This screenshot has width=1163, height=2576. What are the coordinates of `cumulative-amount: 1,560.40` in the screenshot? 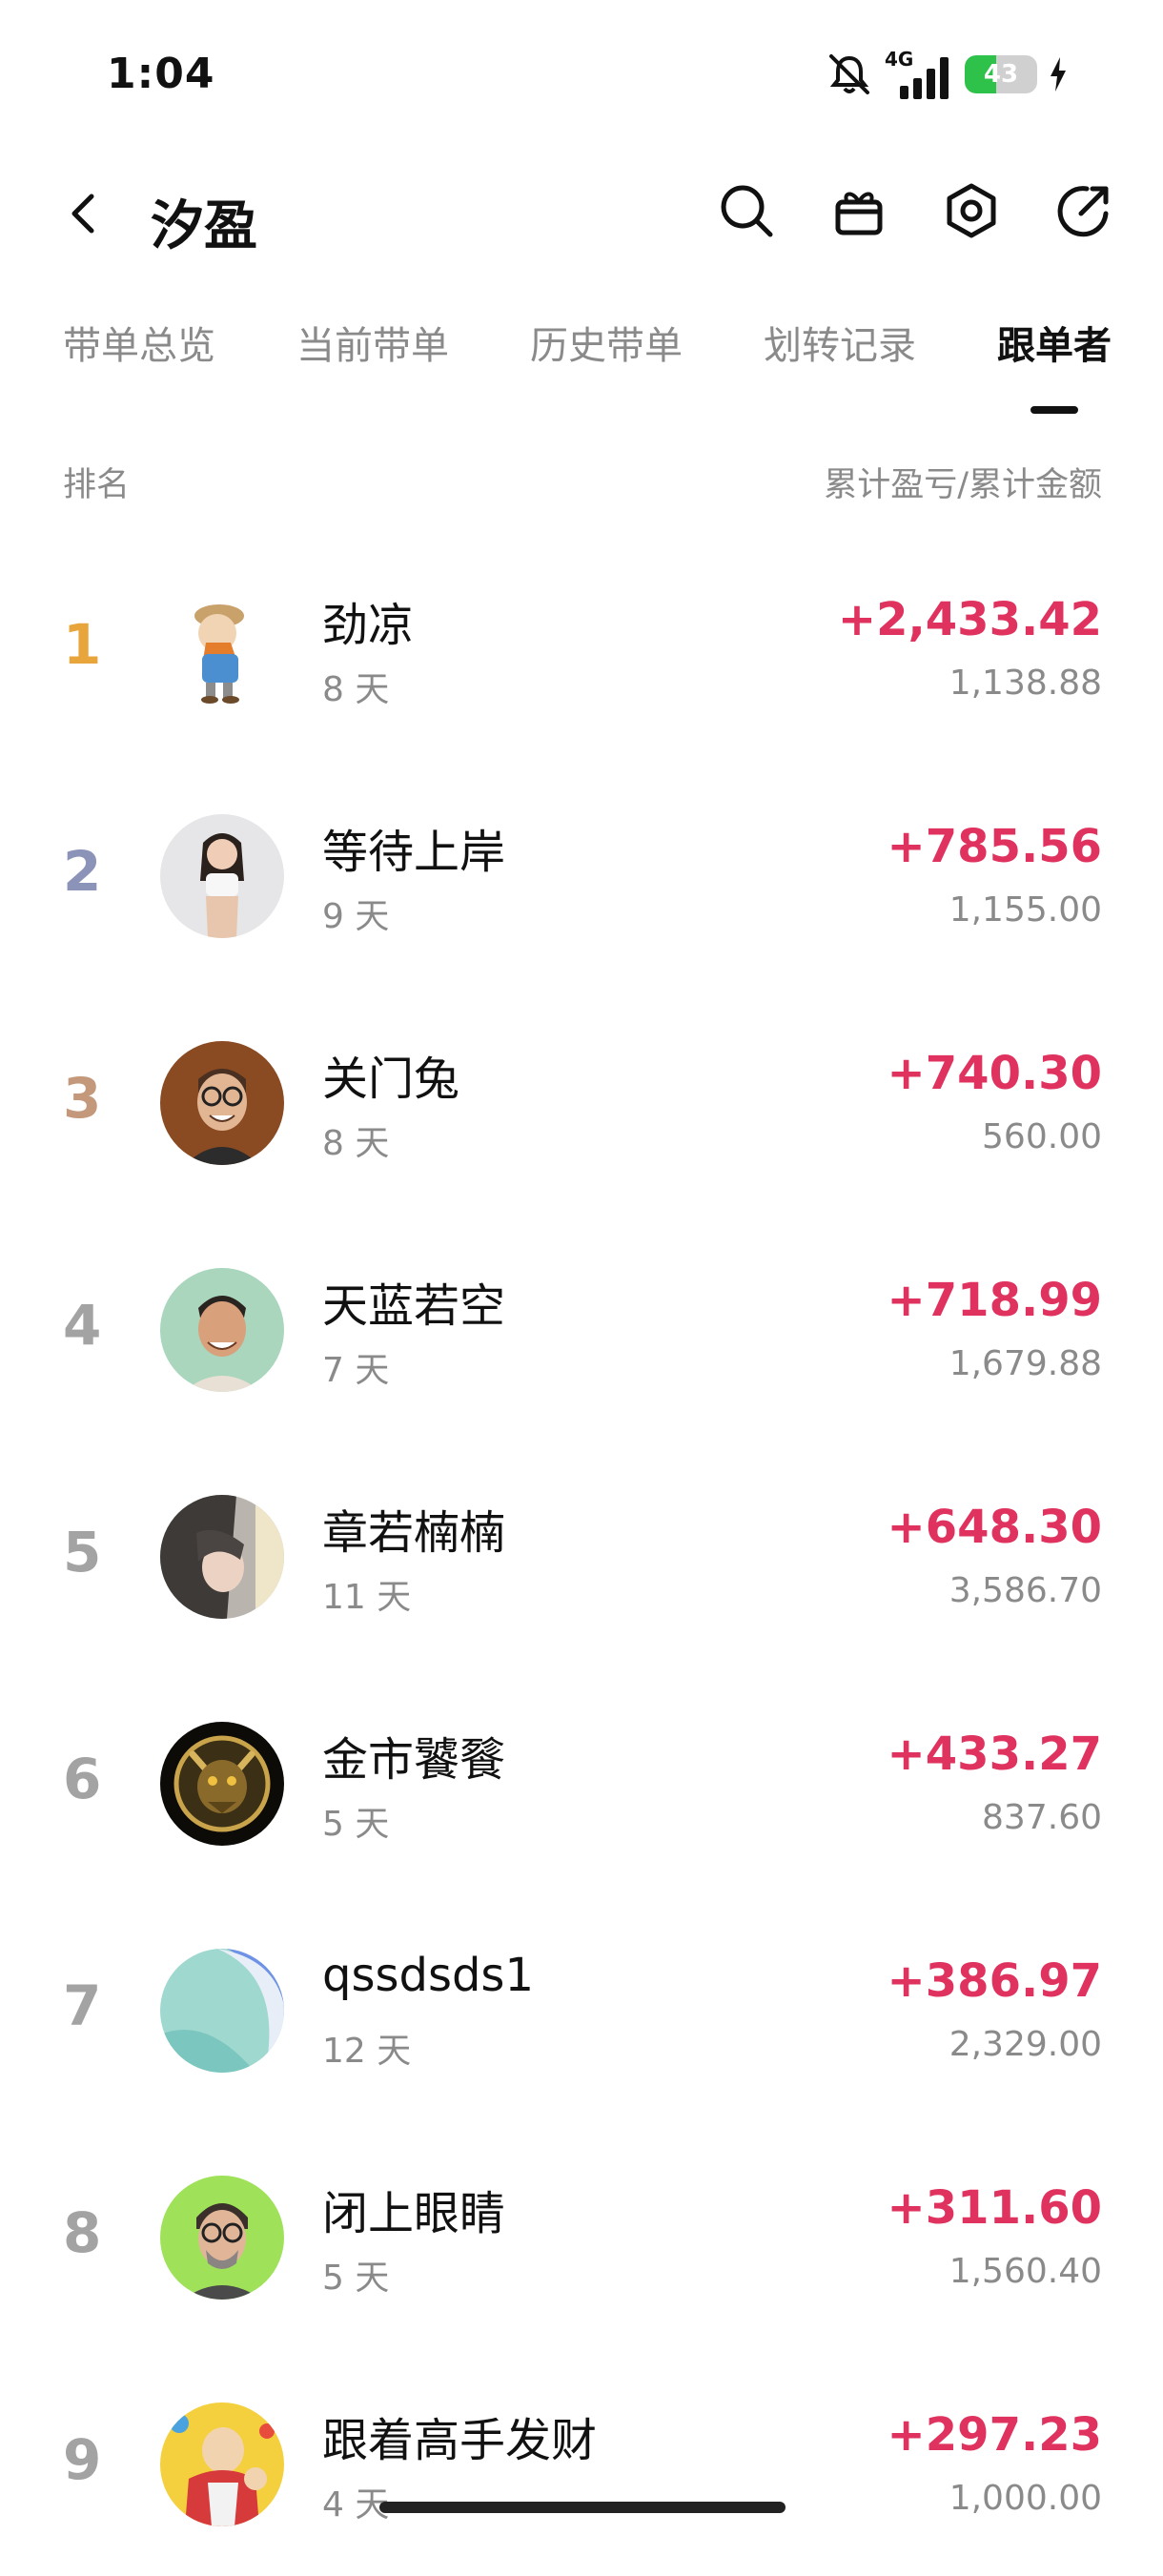 It's located at (1025, 2272).